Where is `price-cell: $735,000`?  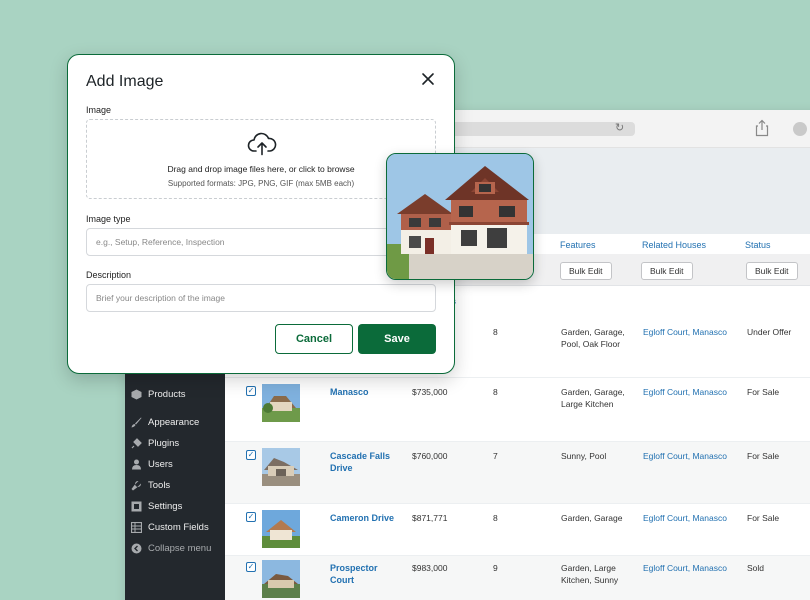 price-cell: $735,000 is located at coordinates (430, 392).